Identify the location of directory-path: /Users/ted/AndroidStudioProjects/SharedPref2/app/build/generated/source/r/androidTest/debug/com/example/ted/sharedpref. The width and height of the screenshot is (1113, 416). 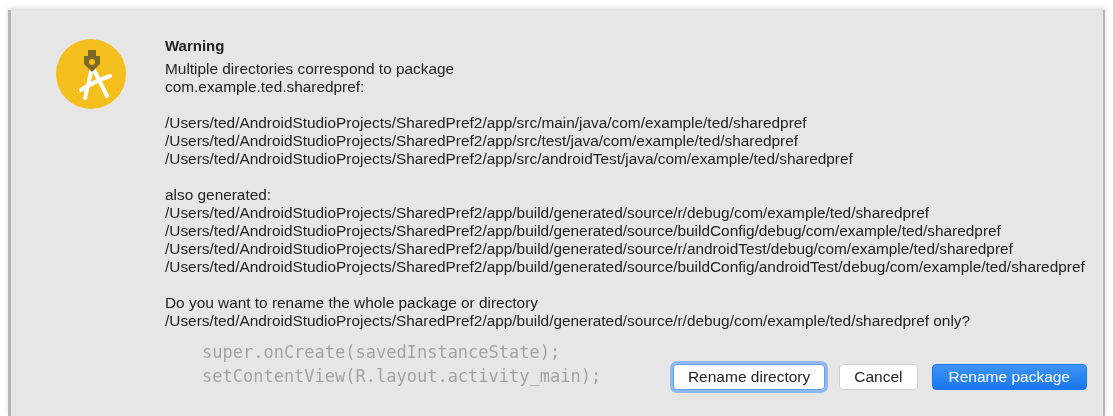
(589, 249).